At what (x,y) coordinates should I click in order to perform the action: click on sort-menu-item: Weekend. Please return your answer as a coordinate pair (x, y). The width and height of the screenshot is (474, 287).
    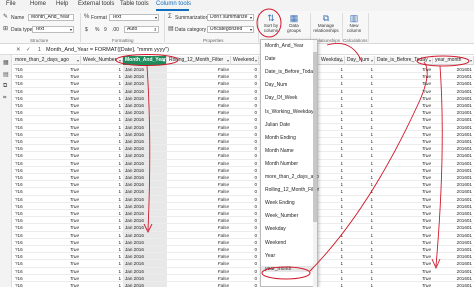
    Looking at the image, I should click on (275, 243).